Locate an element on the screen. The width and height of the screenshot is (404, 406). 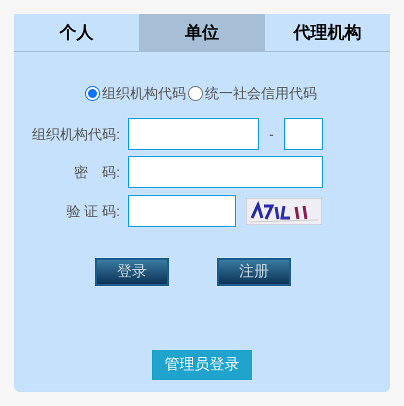
radio-option: 组织机构代码 is located at coordinates (135, 93).